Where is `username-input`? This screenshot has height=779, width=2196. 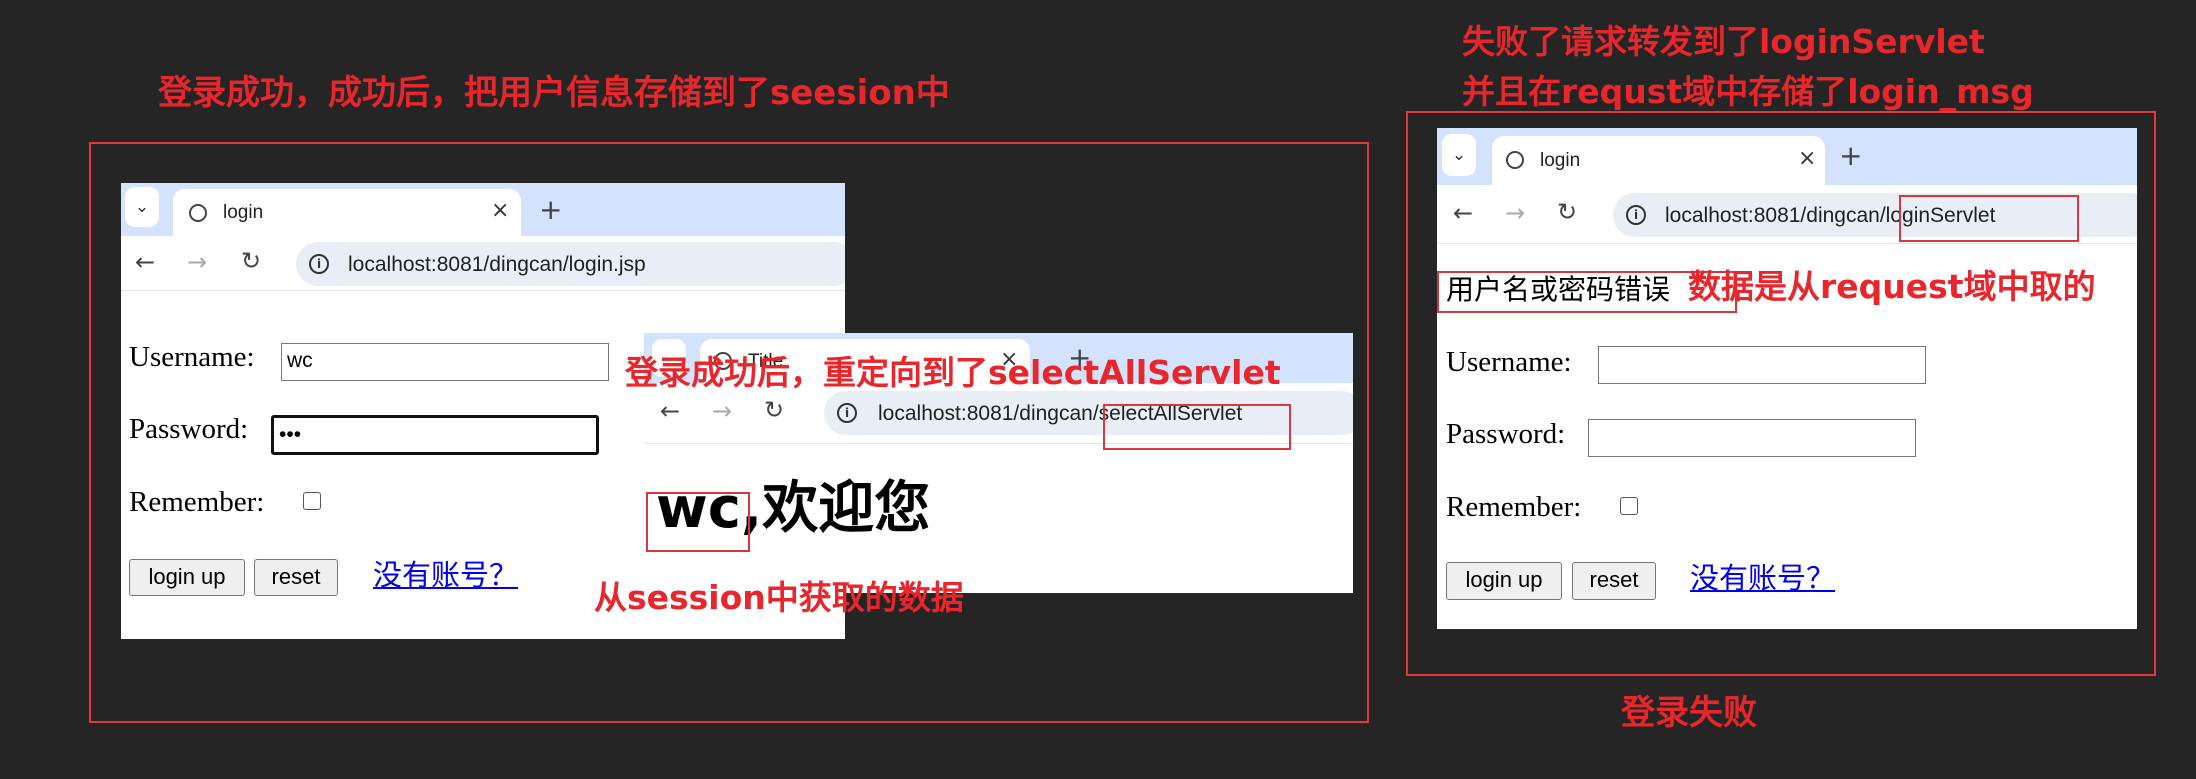 username-input is located at coordinates (1762, 365).